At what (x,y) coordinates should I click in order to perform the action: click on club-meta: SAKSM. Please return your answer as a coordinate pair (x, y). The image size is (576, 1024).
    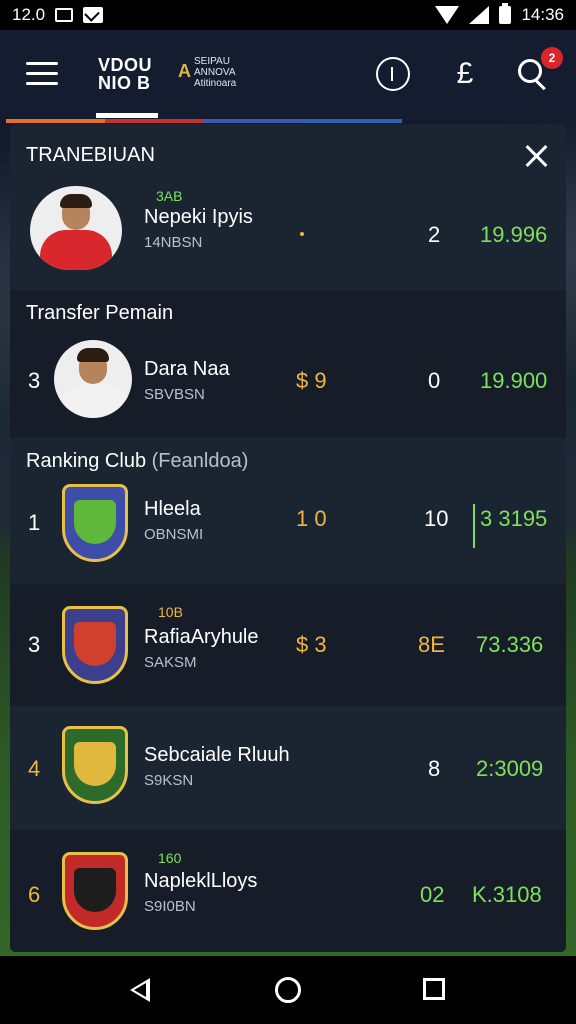
    Looking at the image, I should click on (170, 662).